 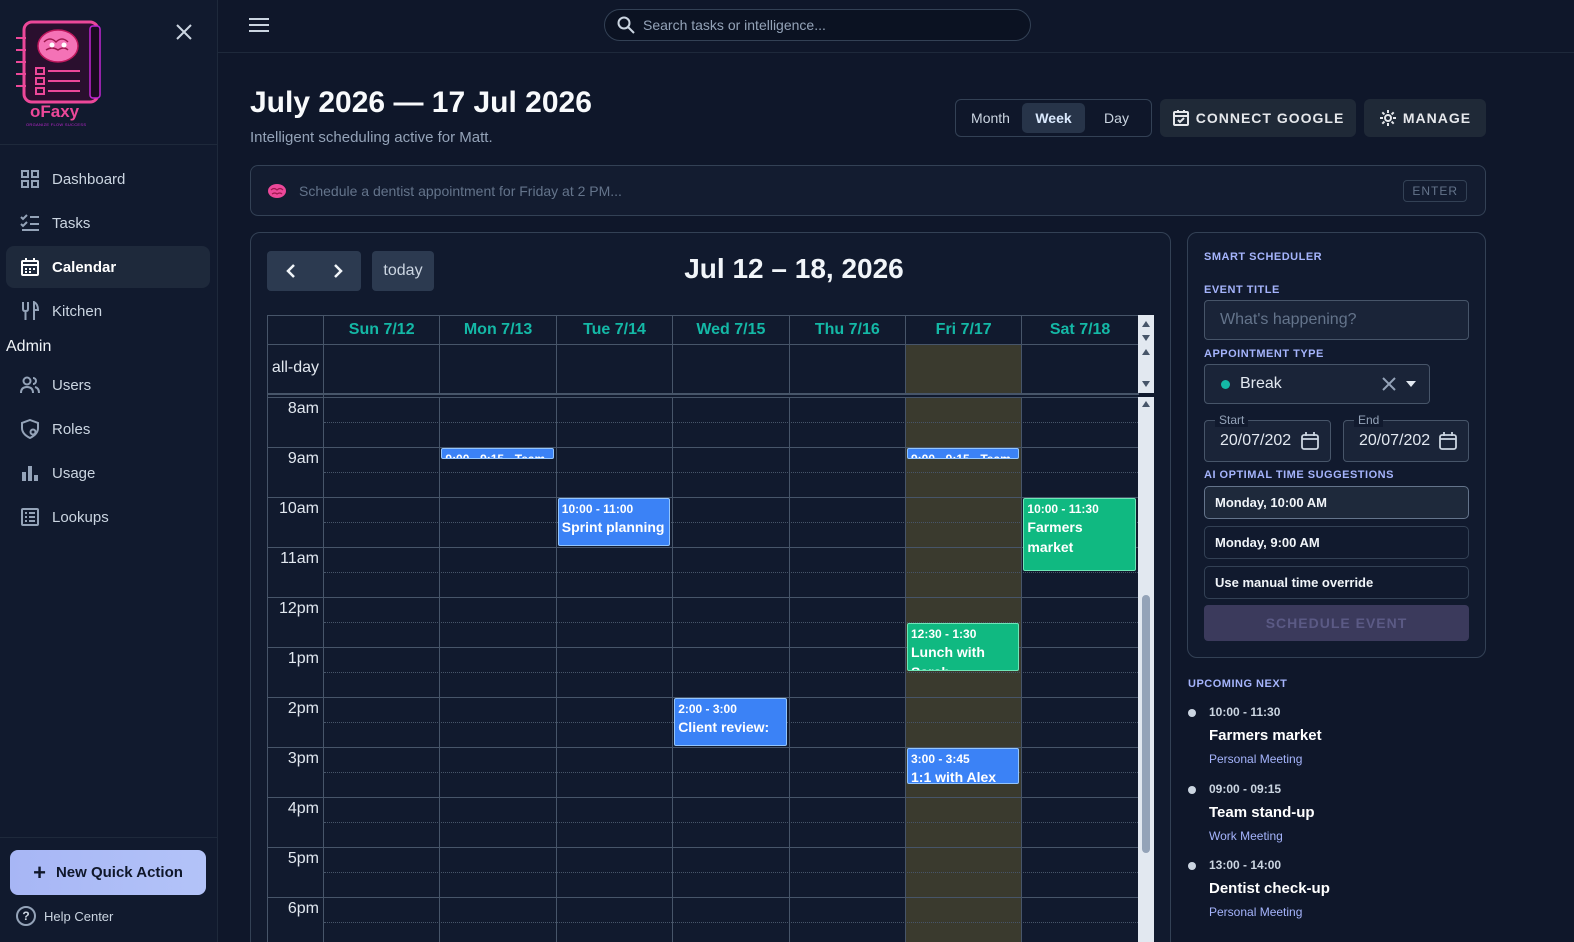 I want to click on close-sidebar-button, so click(x=184, y=34).